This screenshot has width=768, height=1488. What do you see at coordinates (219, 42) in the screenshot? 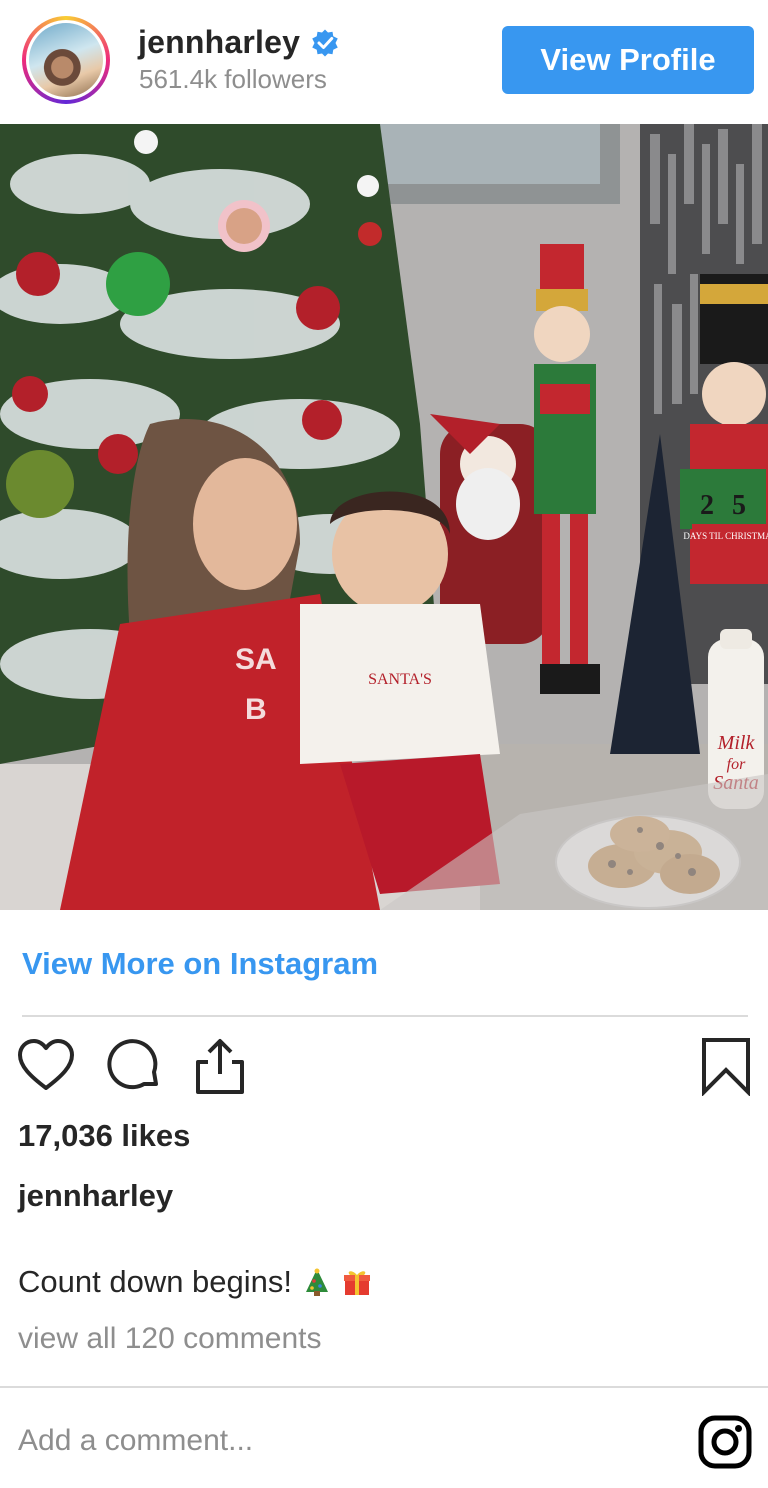
I see `username-label: jennharley` at bounding box center [219, 42].